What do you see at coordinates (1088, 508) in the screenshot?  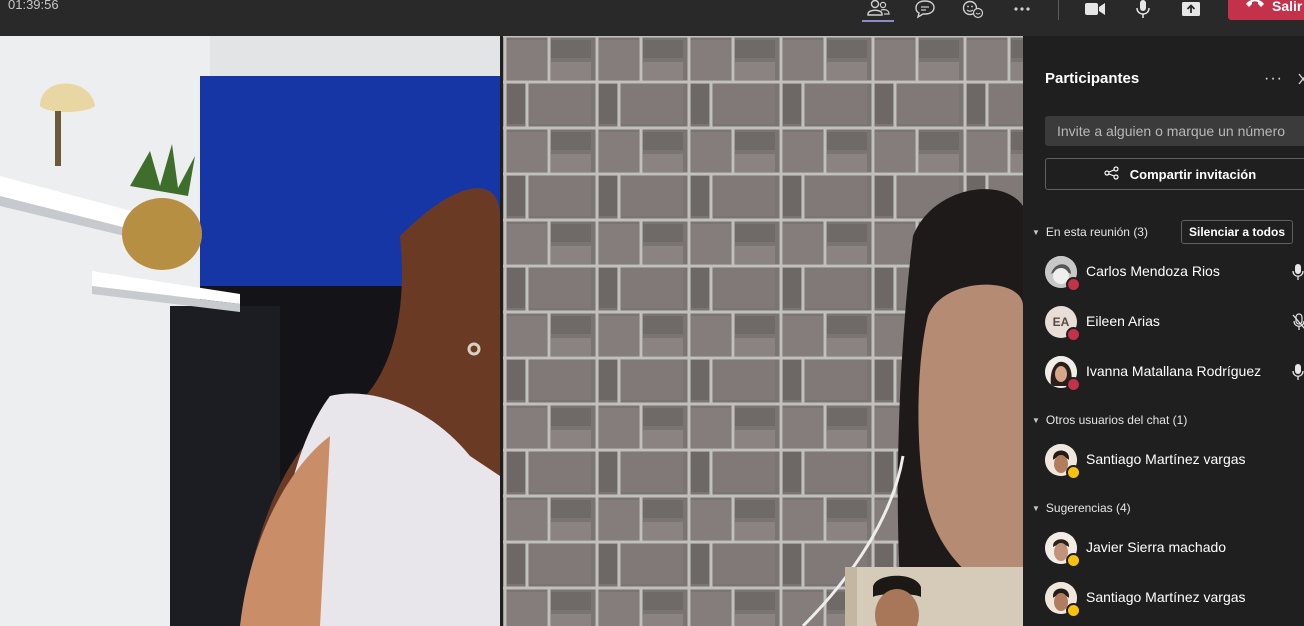 I see `section-label: Sugerencias (4)` at bounding box center [1088, 508].